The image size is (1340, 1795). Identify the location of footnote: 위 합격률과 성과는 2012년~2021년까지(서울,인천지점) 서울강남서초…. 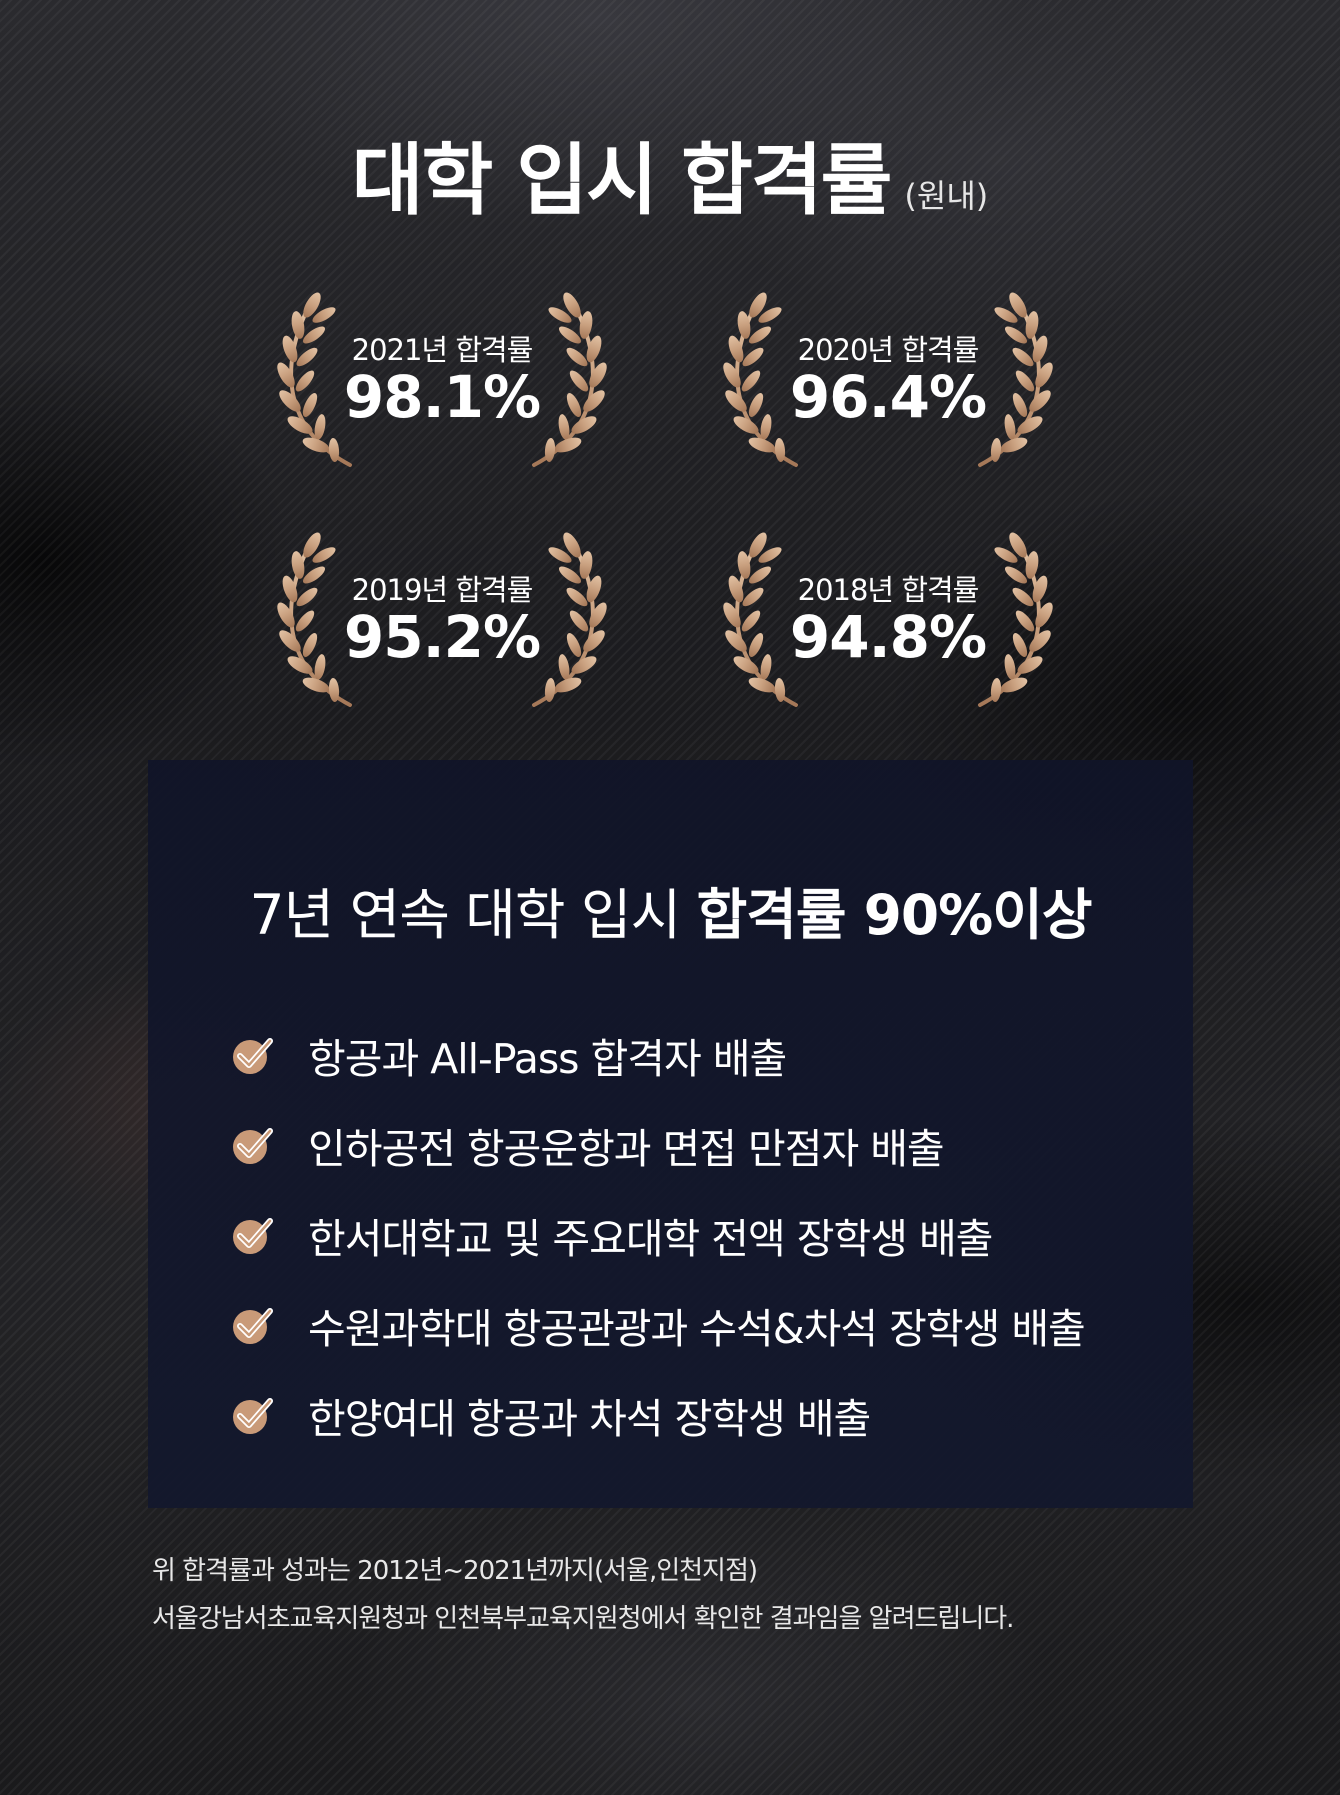
(583, 1595).